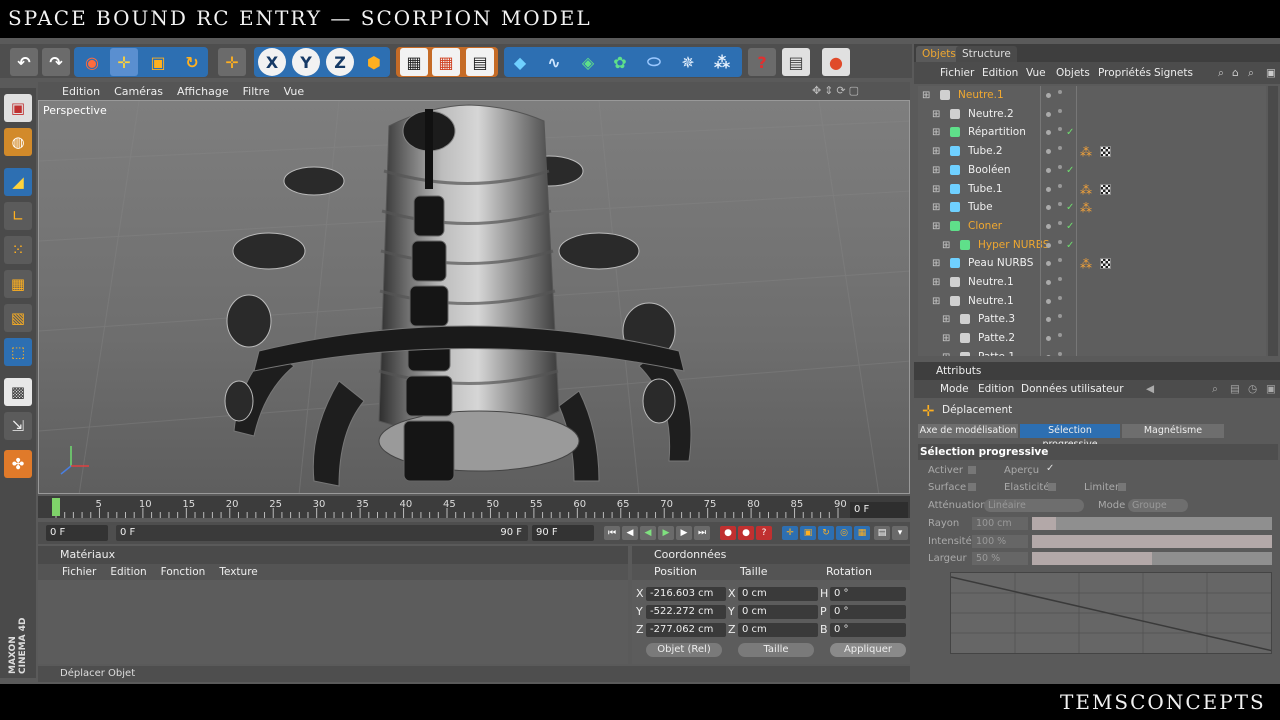 The width and height of the screenshot is (1280, 720). Describe the element at coordinates (1000, 558) in the screenshot. I see `largeur-field: 50 %` at that location.